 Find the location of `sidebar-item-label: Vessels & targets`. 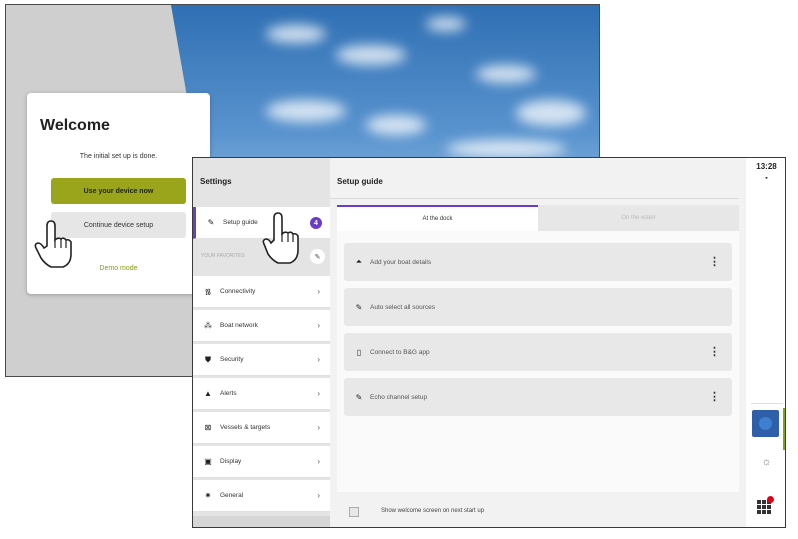

sidebar-item-label: Vessels & targets is located at coordinates (245, 427).